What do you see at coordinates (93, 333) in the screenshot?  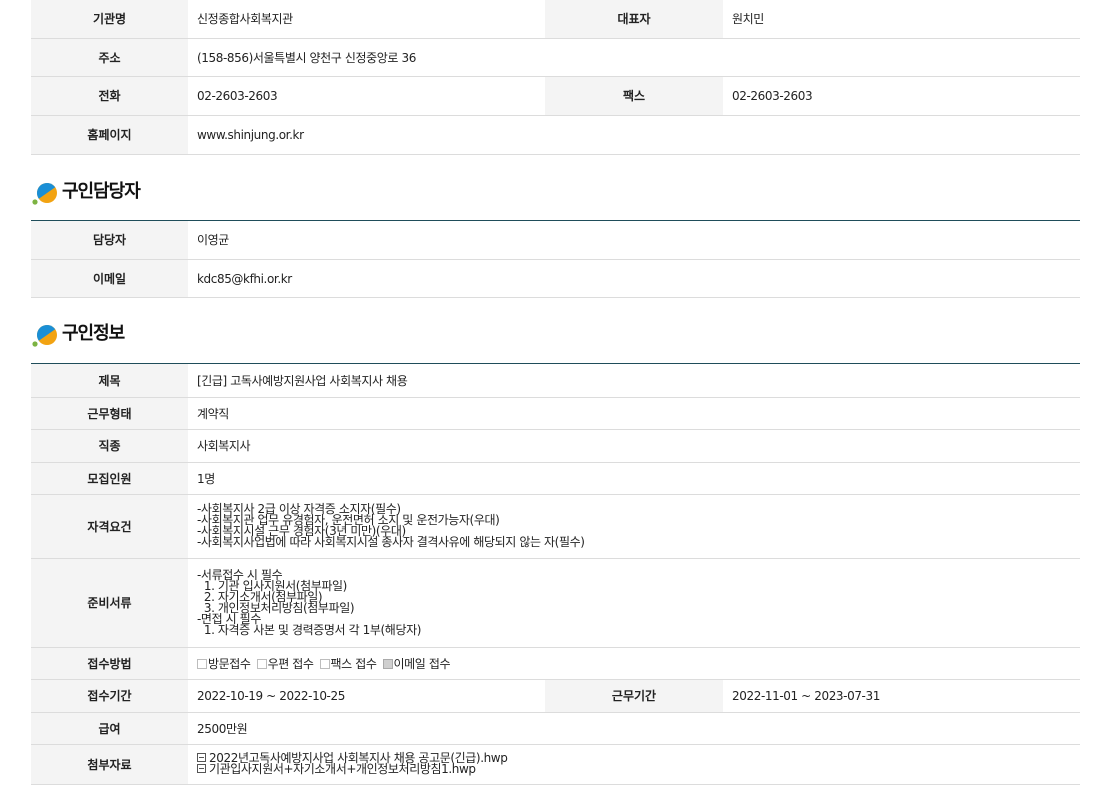 I see `job-section-title: 구인정보` at bounding box center [93, 333].